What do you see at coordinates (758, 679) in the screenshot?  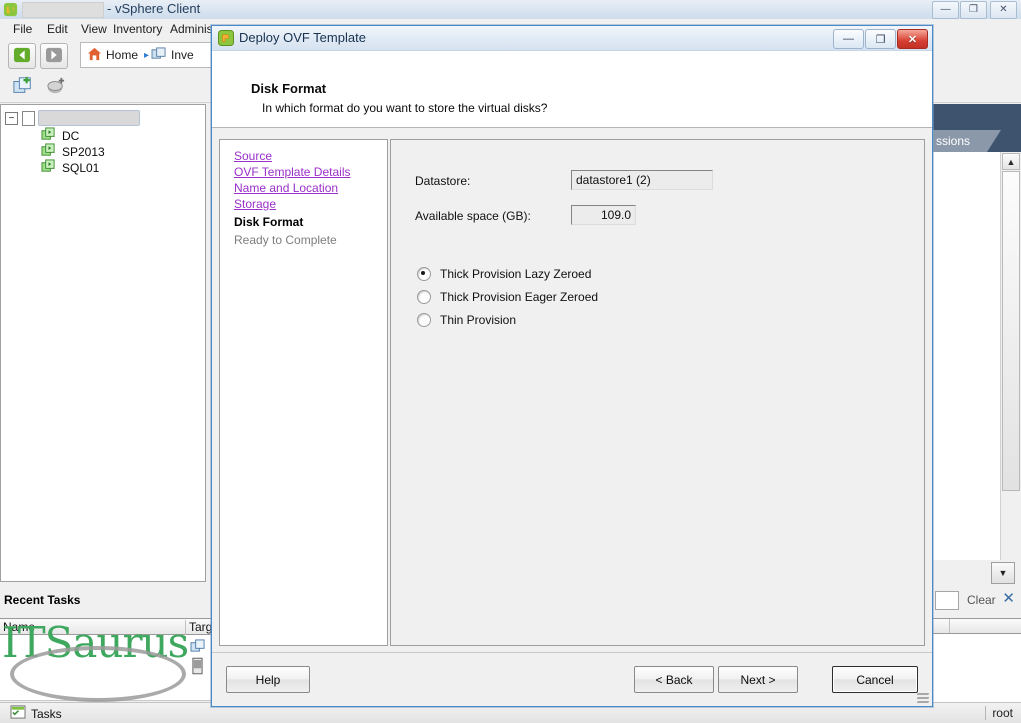 I see `next-button: Next >` at bounding box center [758, 679].